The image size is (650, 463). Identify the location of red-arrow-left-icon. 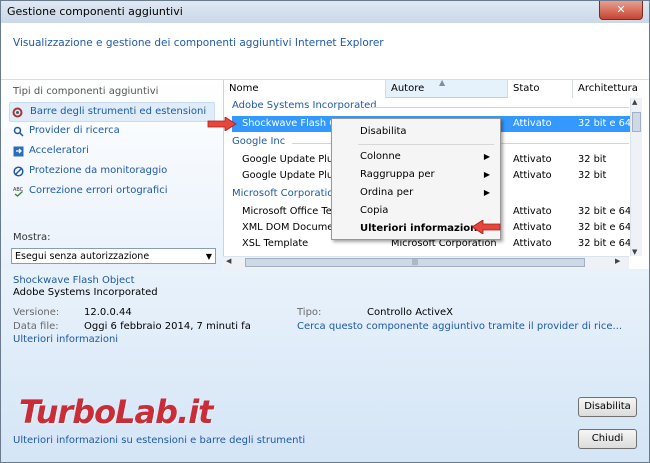
(486, 227).